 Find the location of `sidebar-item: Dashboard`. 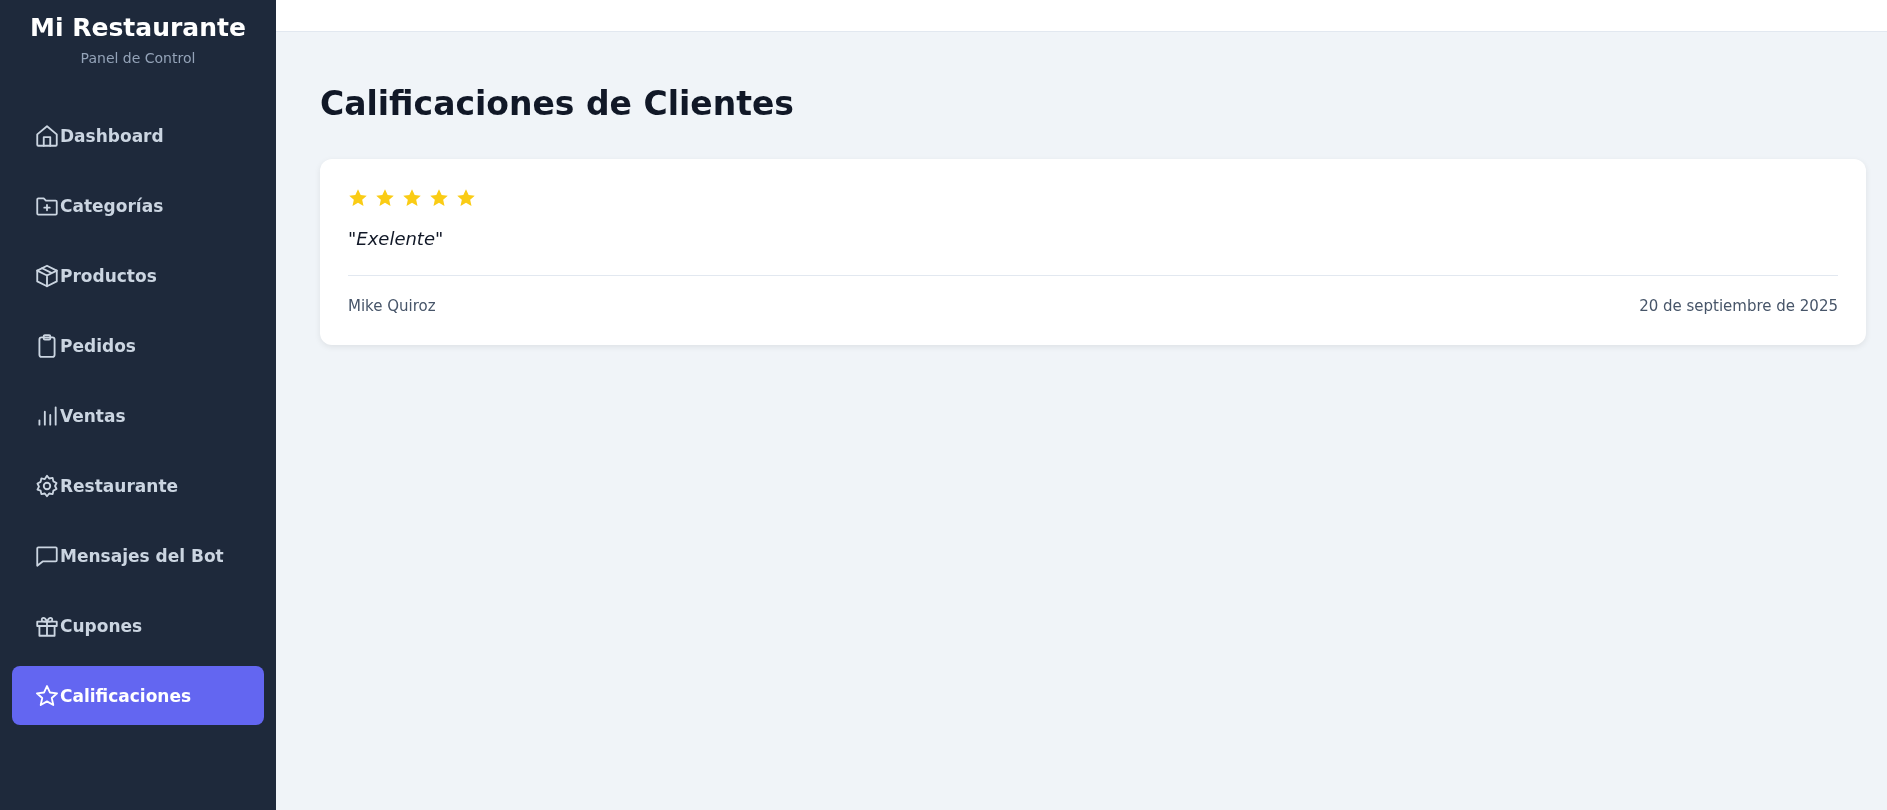

sidebar-item: Dashboard is located at coordinates (138, 135).